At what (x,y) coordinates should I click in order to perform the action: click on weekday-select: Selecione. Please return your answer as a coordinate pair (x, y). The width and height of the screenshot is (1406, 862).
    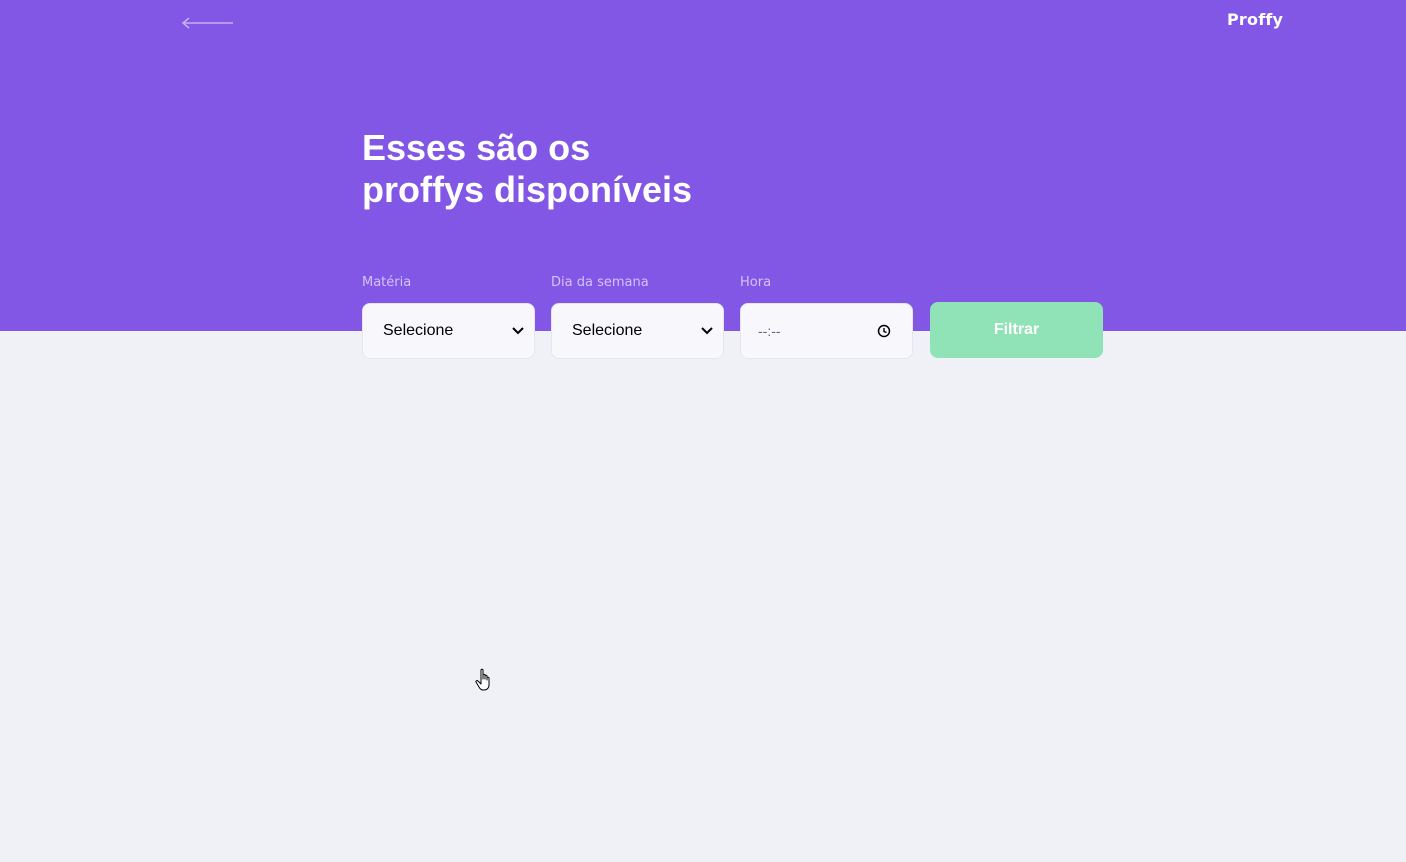
    Looking at the image, I should click on (637, 331).